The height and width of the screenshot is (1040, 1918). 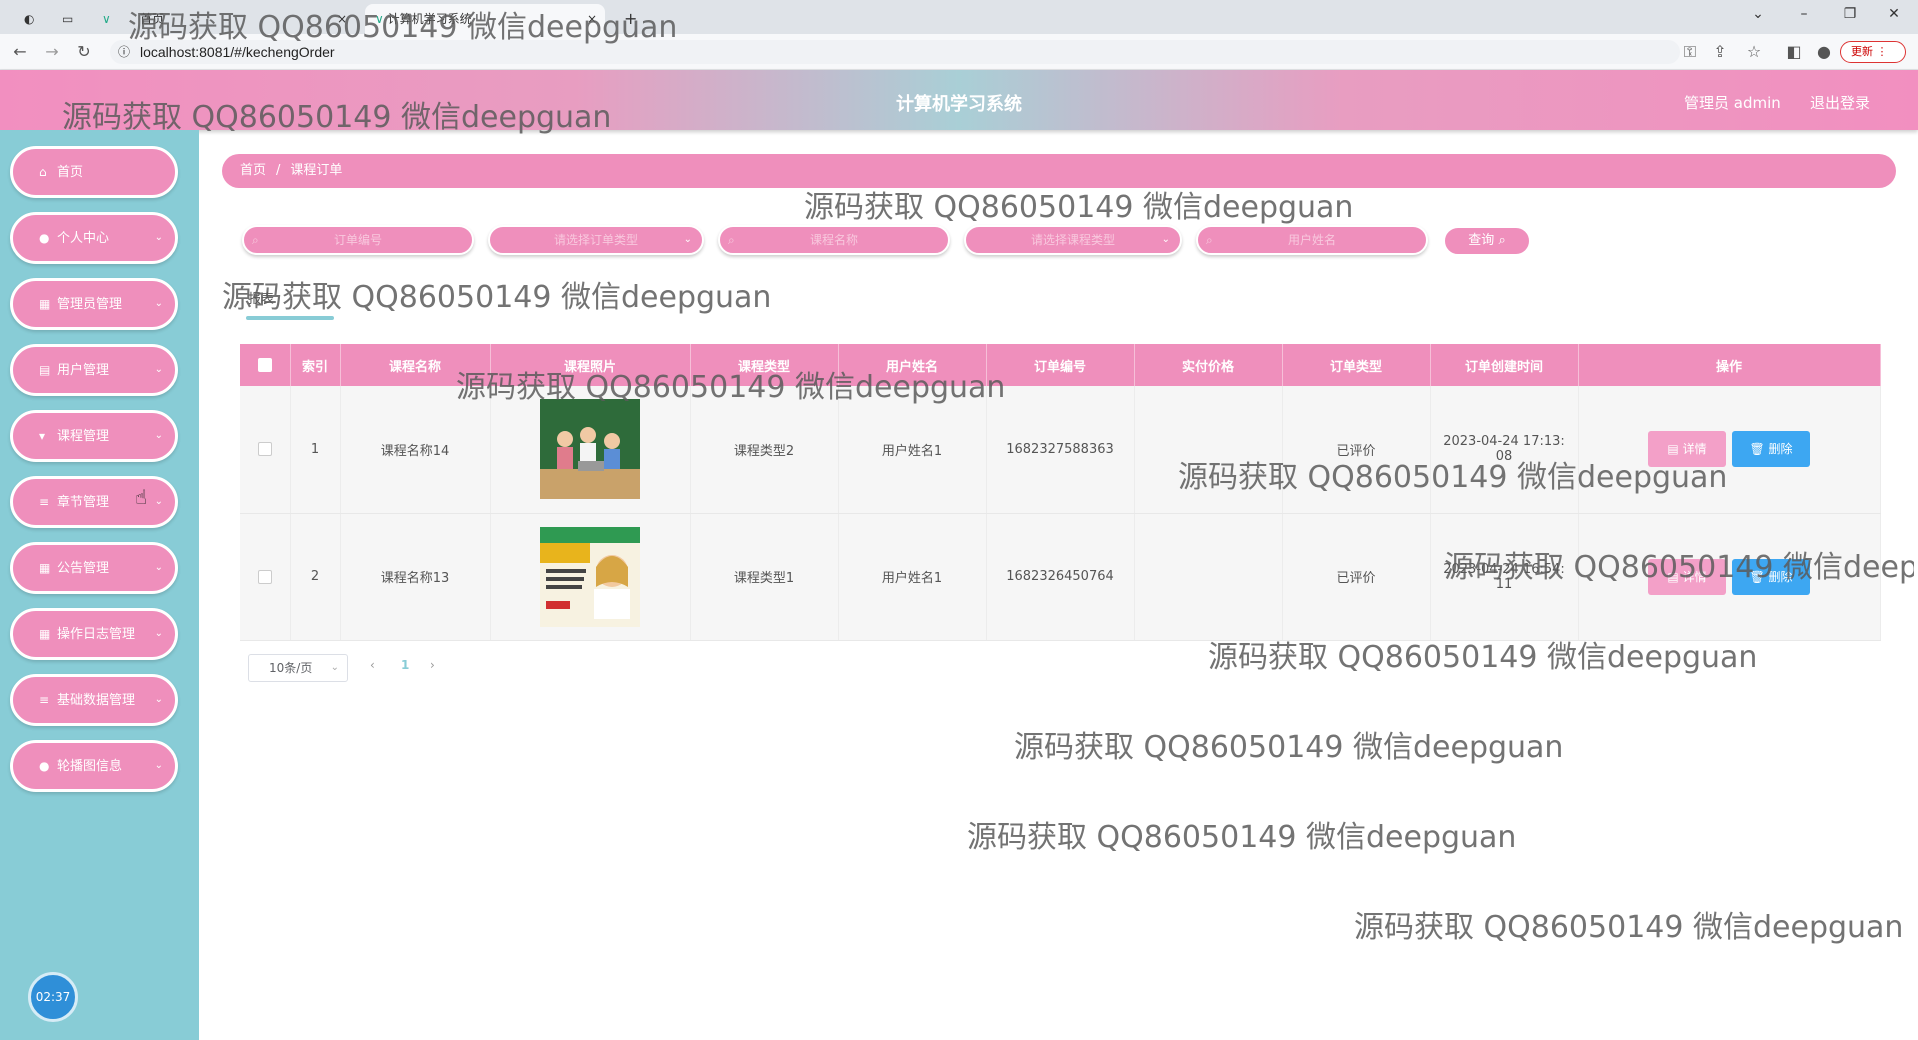 What do you see at coordinates (124, 52) in the screenshot?
I see `info-icon: ⓘ` at bounding box center [124, 52].